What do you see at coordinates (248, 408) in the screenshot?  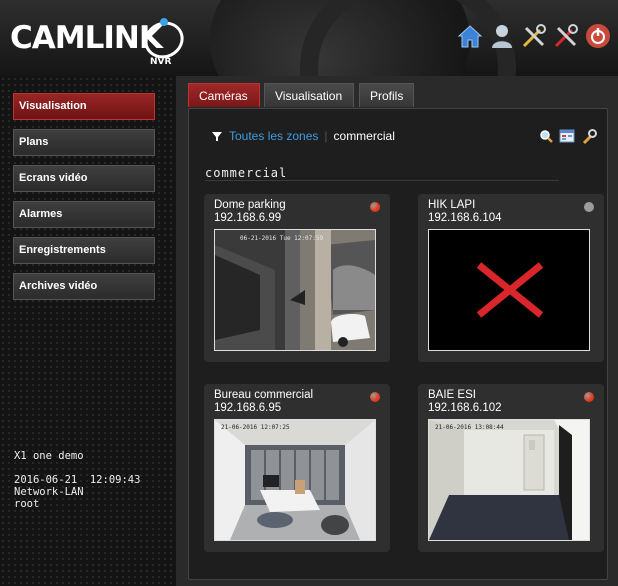 I see `camera-ip: 192.168.6.95` at bounding box center [248, 408].